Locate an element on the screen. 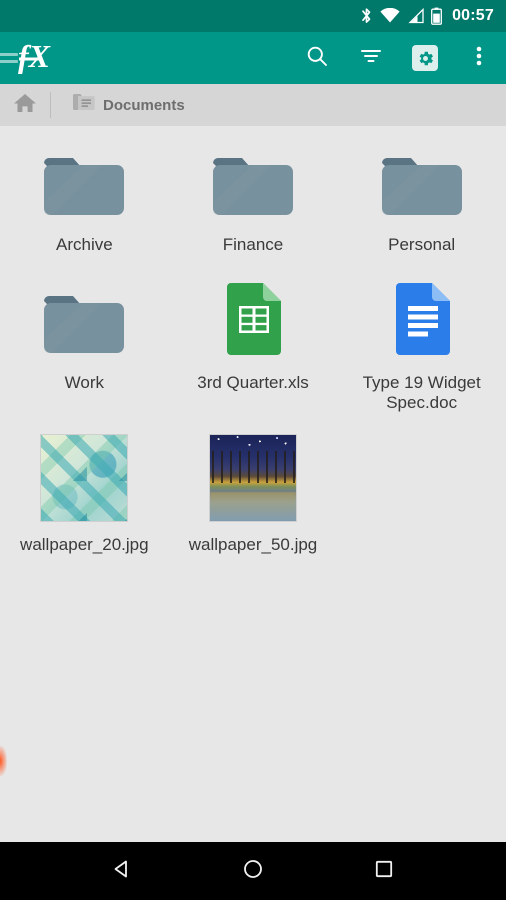 The image size is (506, 900). grid-item-3rd-quarter-xls: 3rd Quarter.xls is located at coordinates (253, 335).